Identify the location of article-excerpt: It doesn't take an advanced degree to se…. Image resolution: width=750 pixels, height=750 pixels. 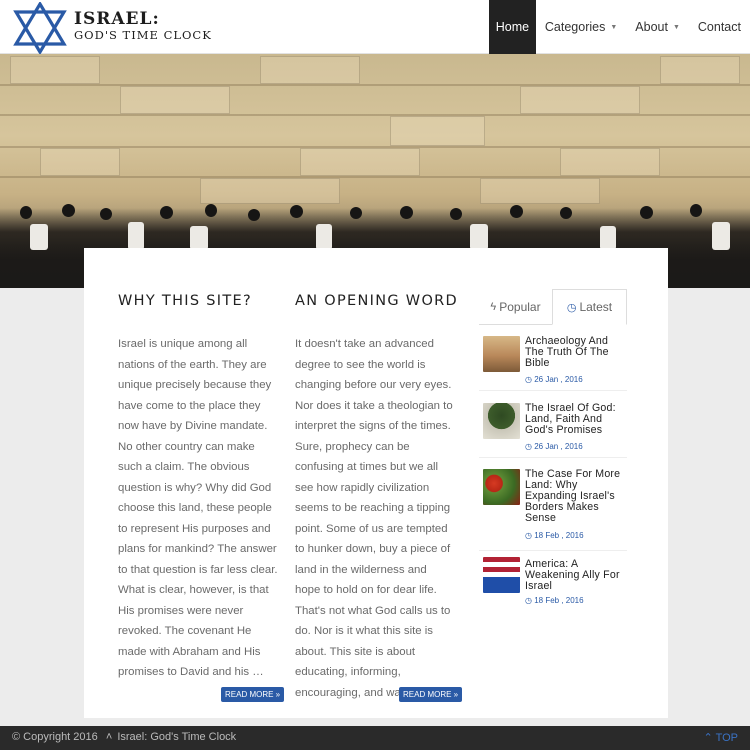
(374, 518).